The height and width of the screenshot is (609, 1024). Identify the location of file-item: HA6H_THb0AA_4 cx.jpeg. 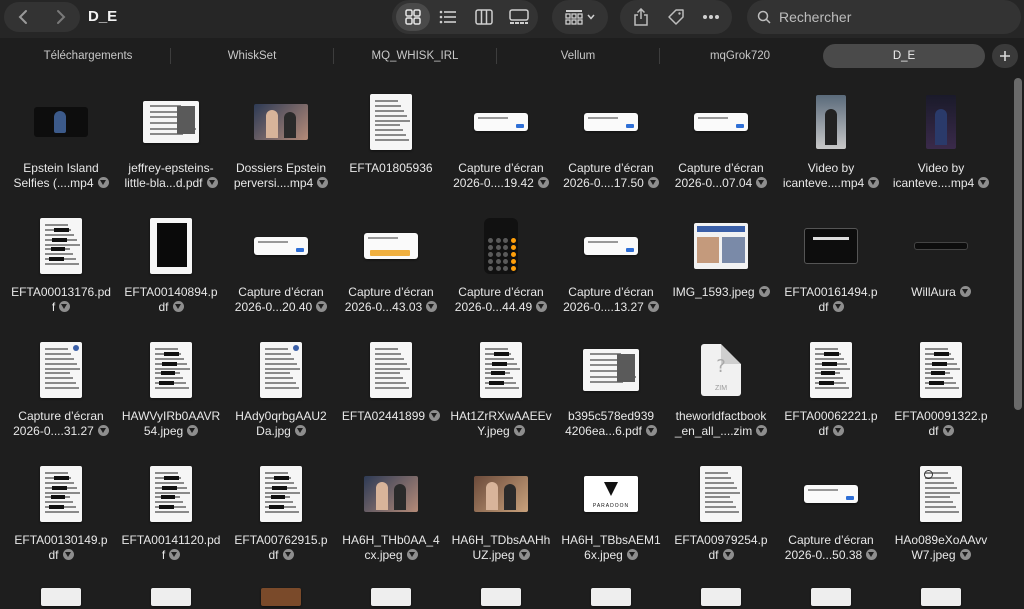
(391, 516).